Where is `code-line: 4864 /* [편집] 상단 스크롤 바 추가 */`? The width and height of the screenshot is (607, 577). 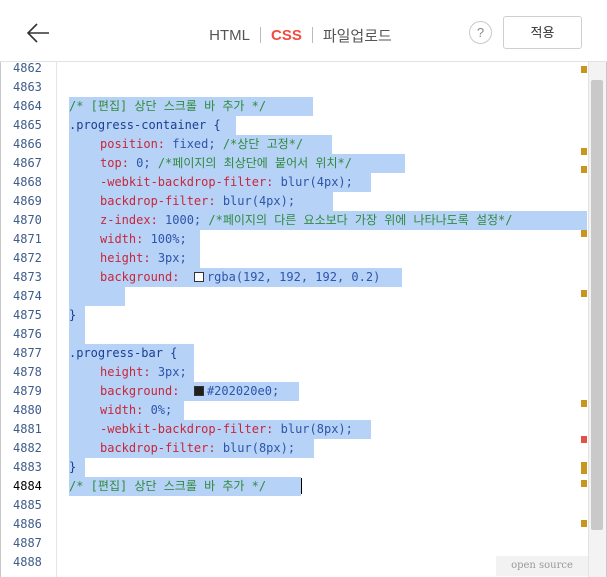 code-line: 4864 /* [편집] 상단 스크롤 바 추가 */ is located at coordinates (294, 106).